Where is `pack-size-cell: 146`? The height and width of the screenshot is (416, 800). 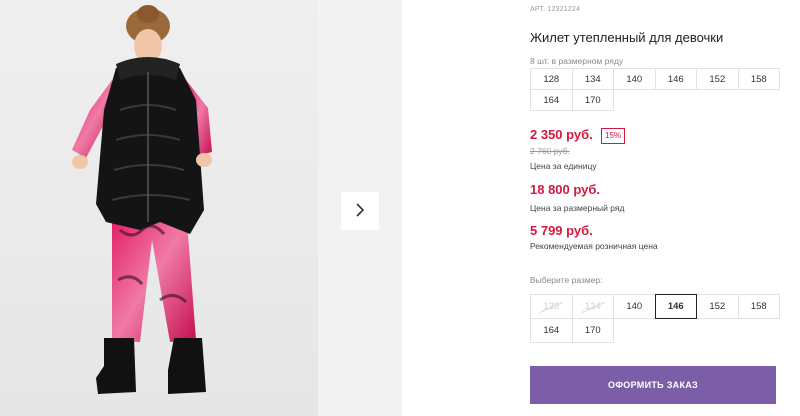 pack-size-cell: 146 is located at coordinates (675, 79).